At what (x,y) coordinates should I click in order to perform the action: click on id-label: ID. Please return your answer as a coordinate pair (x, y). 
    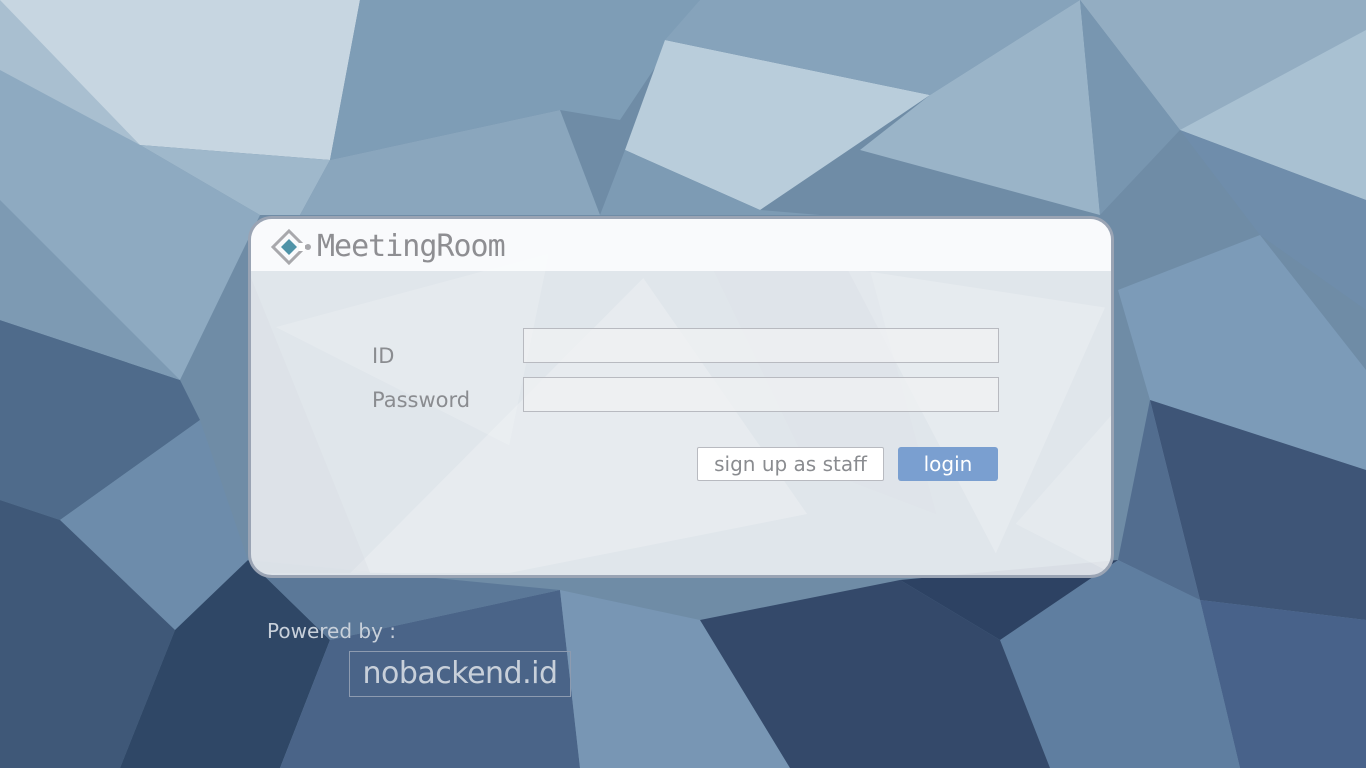
    Looking at the image, I should click on (383, 356).